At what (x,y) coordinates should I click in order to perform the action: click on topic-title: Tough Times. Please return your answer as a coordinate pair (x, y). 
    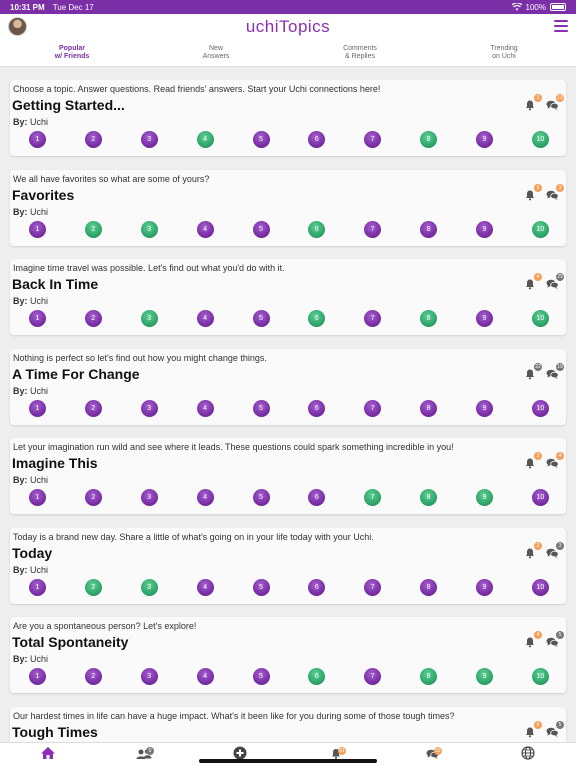
    Looking at the image, I should click on (55, 732).